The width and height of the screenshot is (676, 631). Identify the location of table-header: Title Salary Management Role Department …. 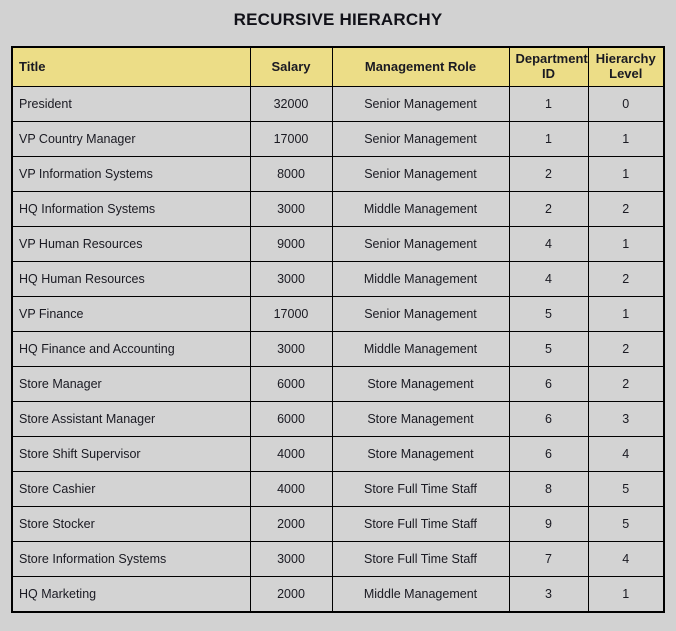
(338, 66).